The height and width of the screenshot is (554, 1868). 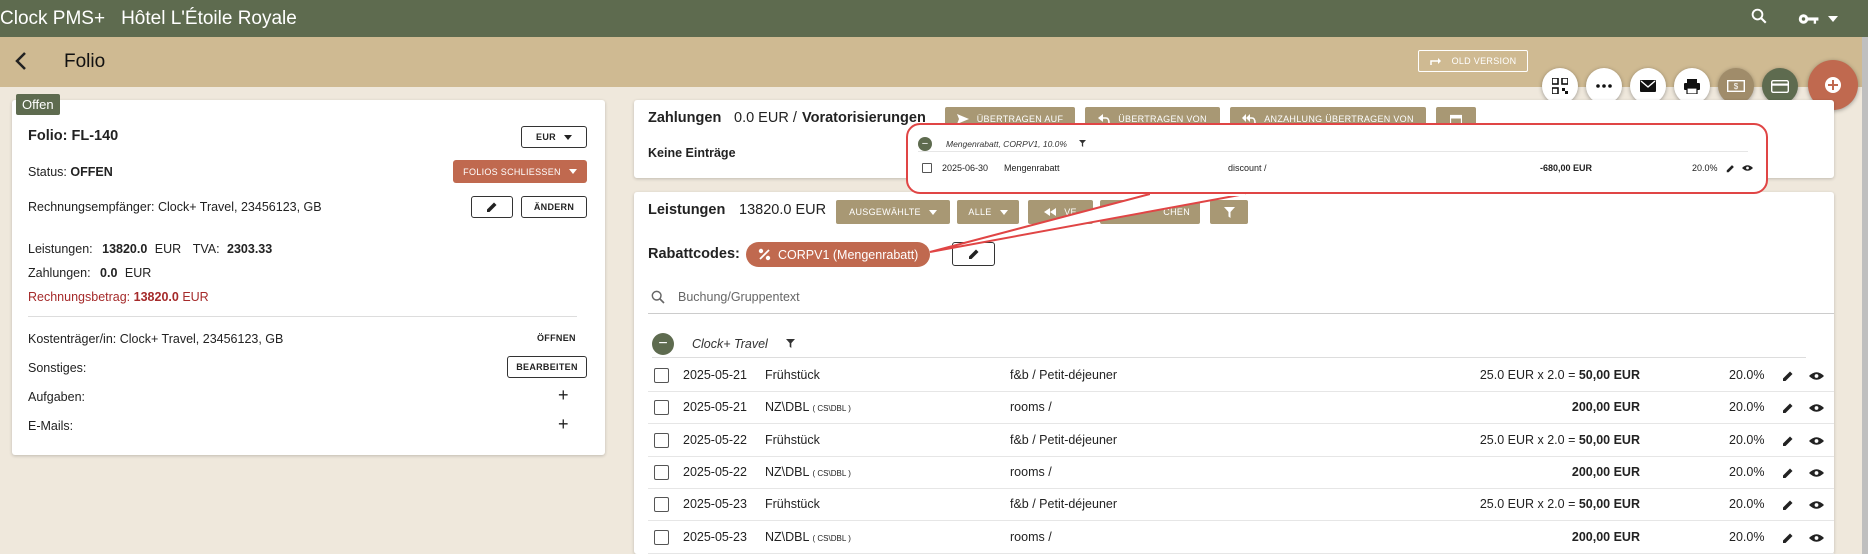 I want to click on aufgaben-label: Aufgaben:, so click(x=56, y=397).